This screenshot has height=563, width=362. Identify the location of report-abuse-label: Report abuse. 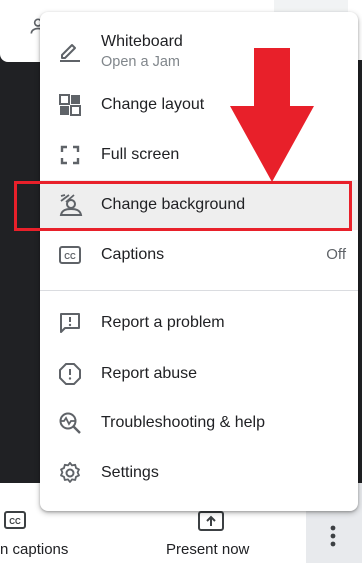
(149, 373).